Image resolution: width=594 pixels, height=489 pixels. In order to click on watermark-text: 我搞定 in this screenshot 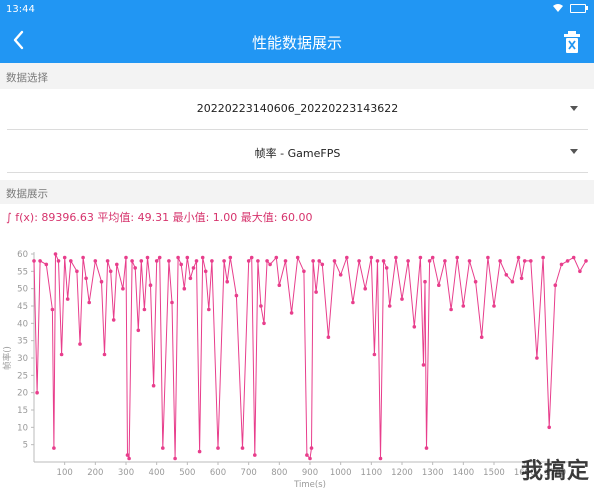, I will do `click(555, 471)`.